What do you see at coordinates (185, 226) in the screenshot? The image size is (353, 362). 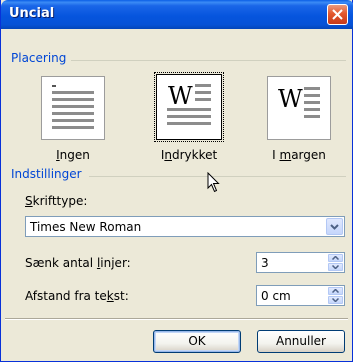 I see `font-select: Times New Roman` at bounding box center [185, 226].